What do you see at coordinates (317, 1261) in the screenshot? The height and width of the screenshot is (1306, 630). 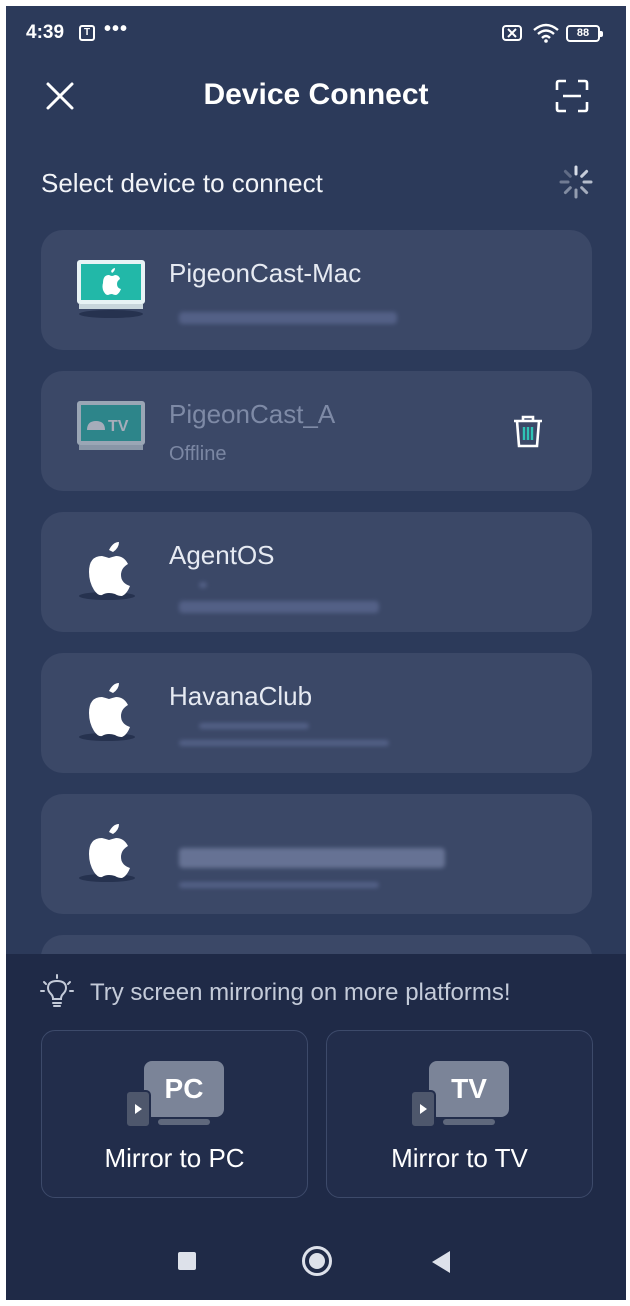 I see `home-button` at bounding box center [317, 1261].